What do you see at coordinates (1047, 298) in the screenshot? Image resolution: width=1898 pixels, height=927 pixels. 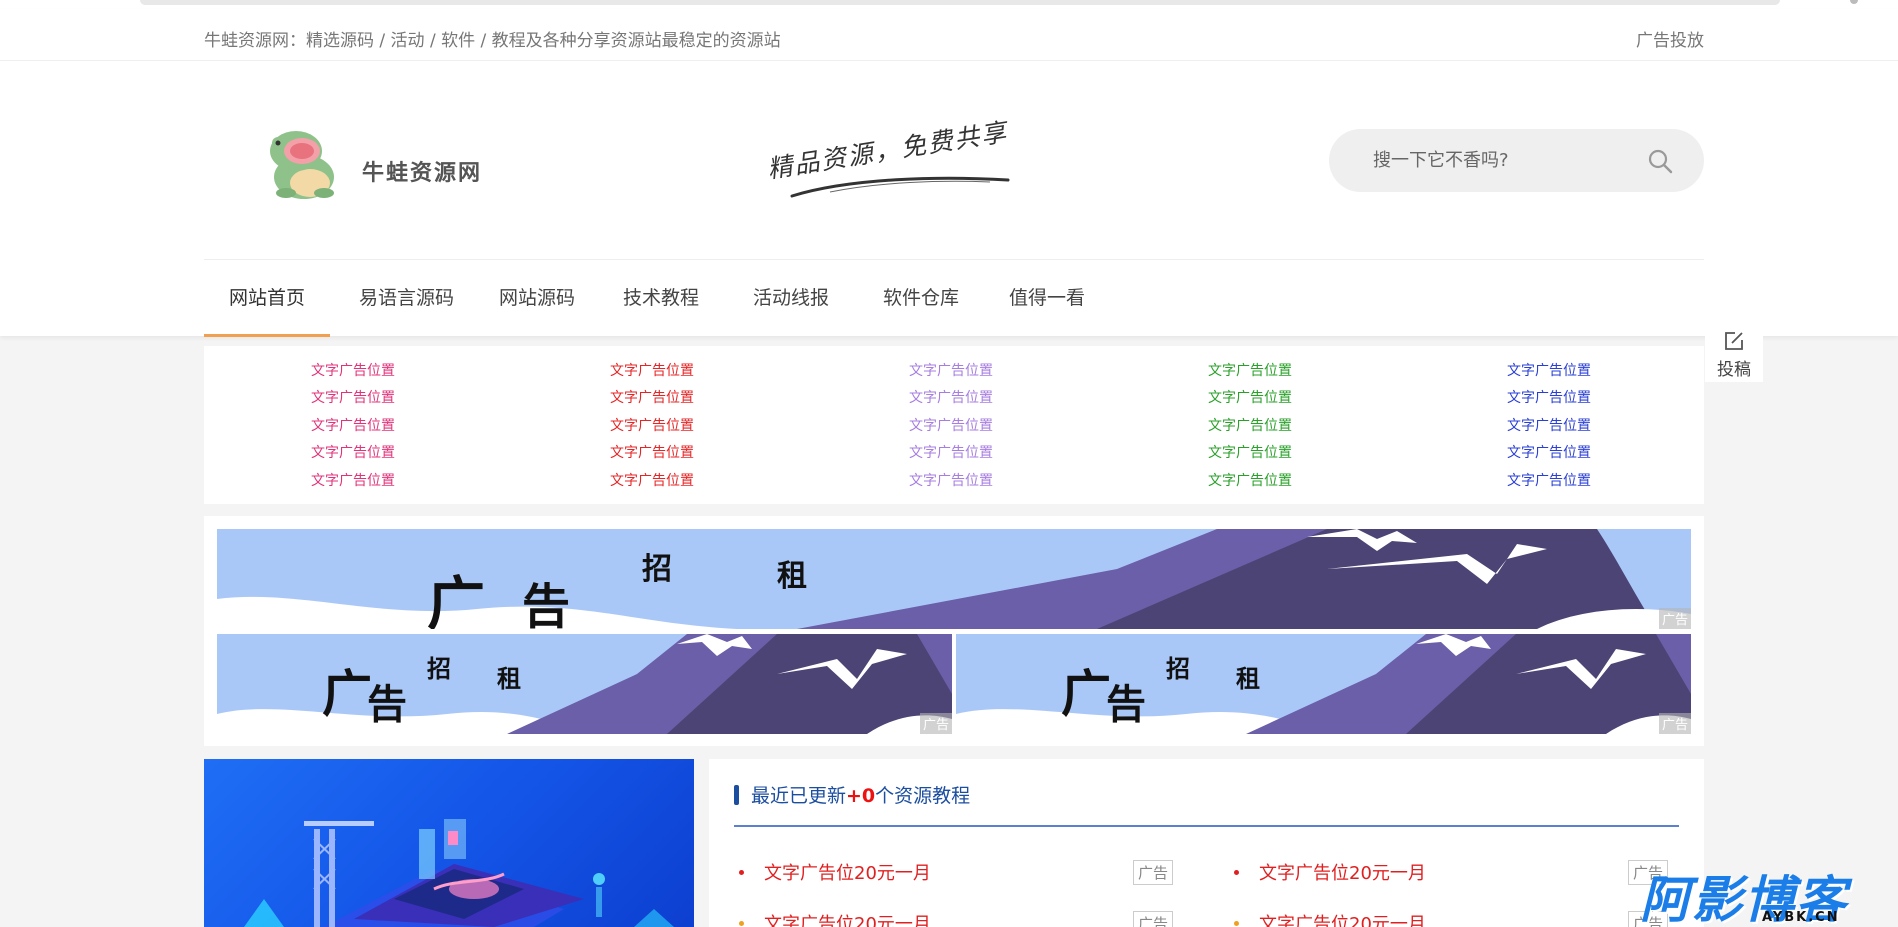 I see `nav-item-worth-seeing: 值得一看` at bounding box center [1047, 298].